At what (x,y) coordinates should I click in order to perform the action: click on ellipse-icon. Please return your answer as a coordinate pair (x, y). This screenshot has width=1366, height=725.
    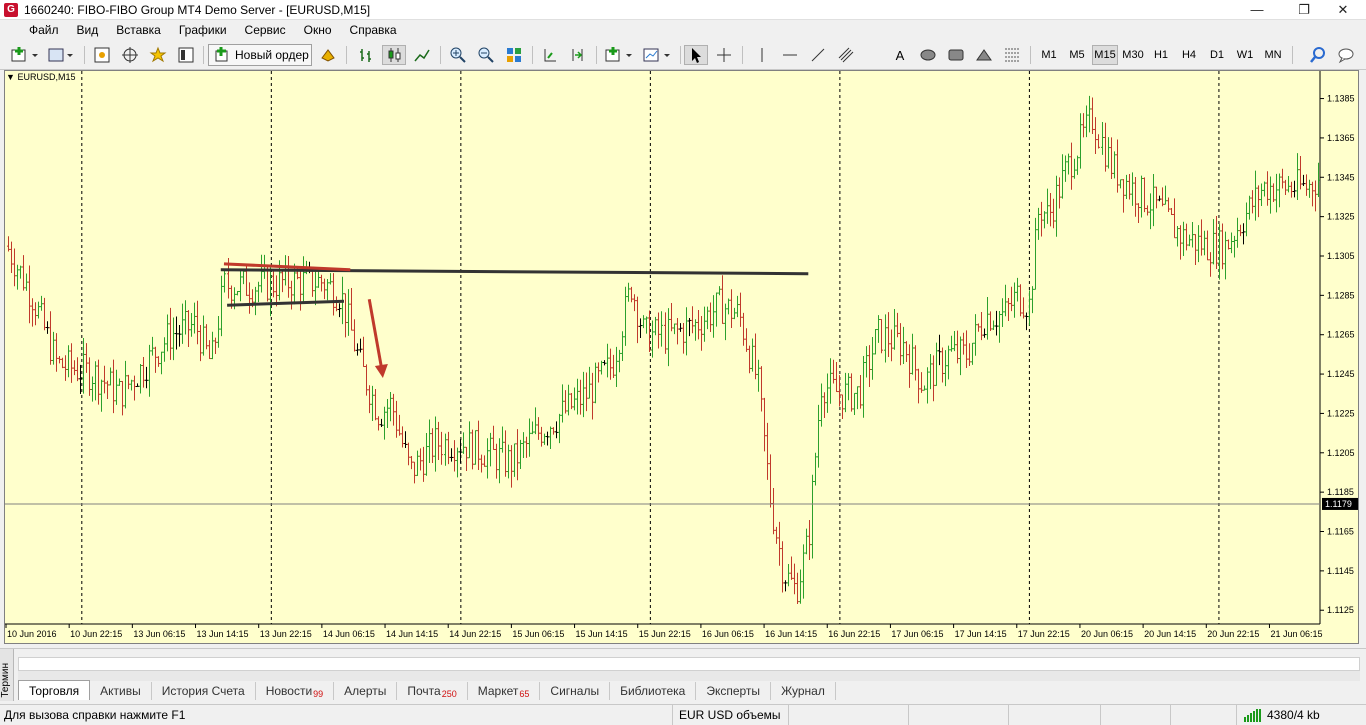
    Looking at the image, I should click on (928, 55).